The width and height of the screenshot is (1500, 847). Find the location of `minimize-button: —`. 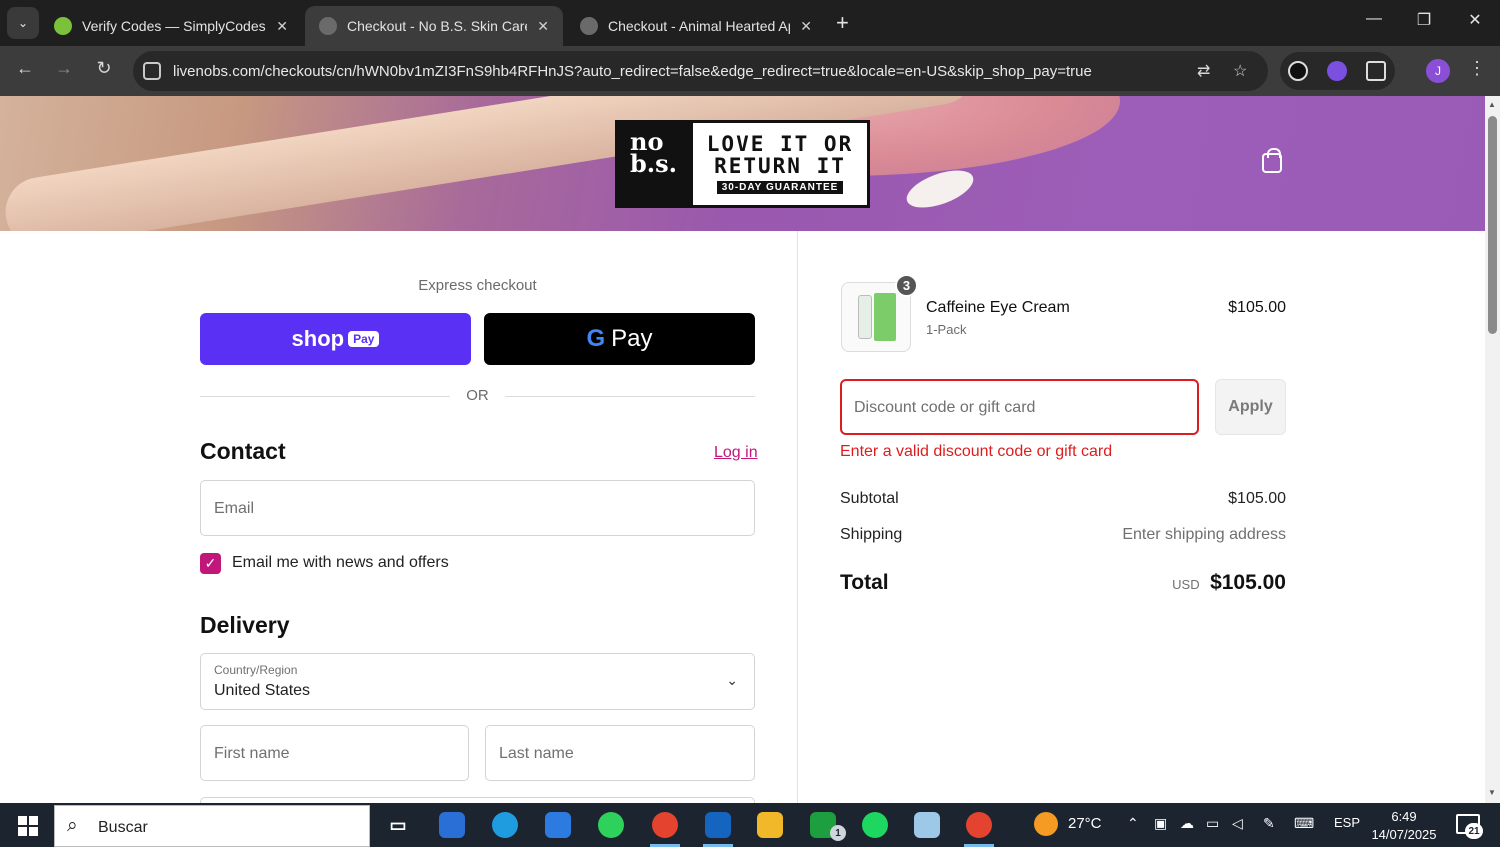

minimize-button: — is located at coordinates (1374, 19).